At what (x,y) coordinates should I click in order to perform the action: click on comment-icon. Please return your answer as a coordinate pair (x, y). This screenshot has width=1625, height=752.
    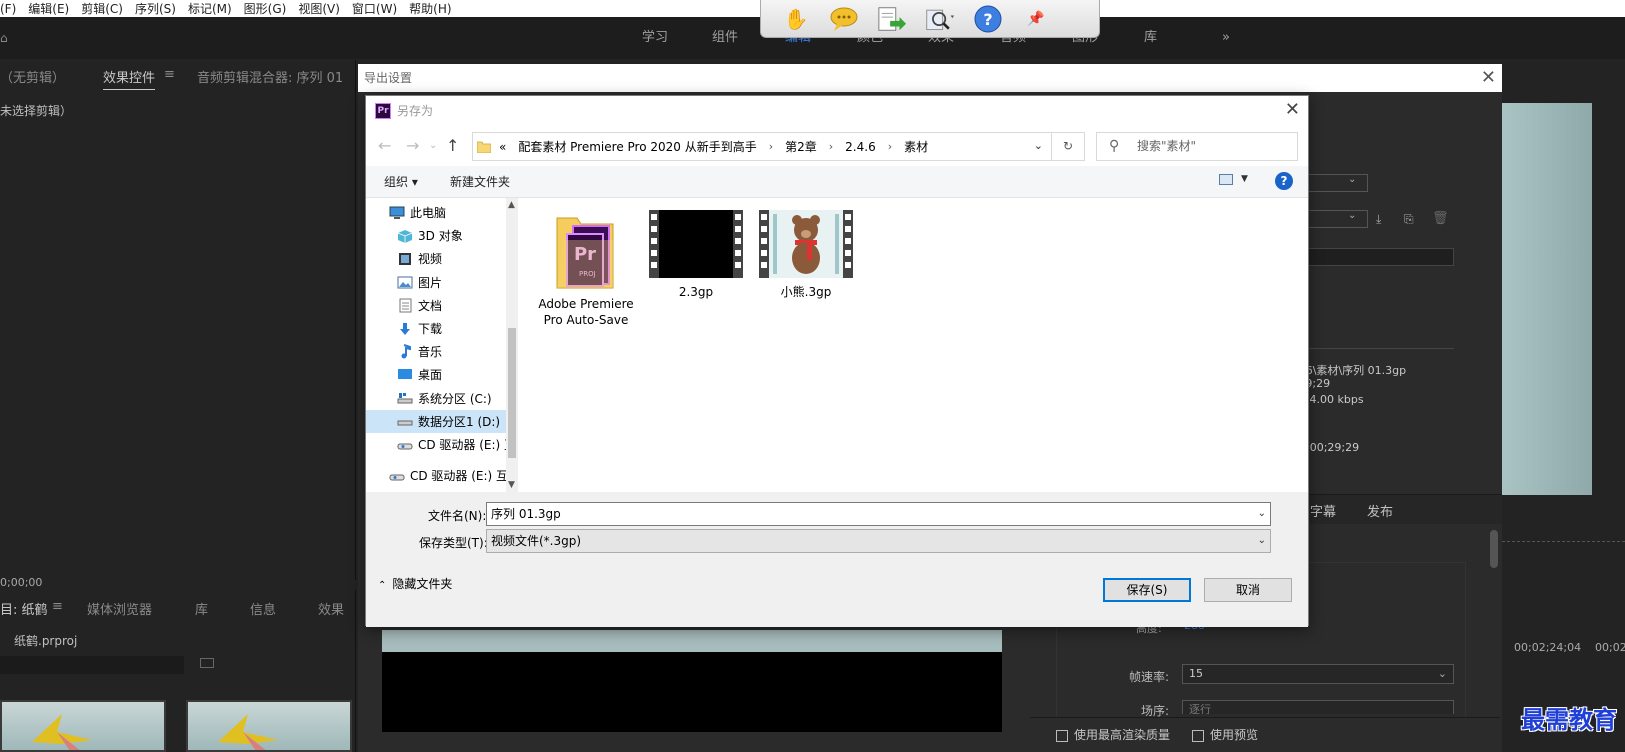
    Looking at the image, I should click on (844, 19).